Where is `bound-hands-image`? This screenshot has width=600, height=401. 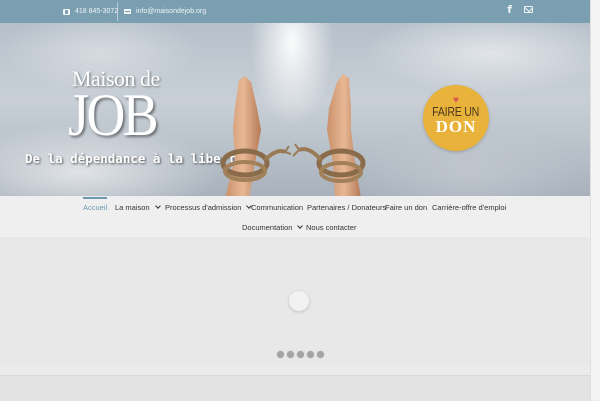
bound-hands-image is located at coordinates (293, 135).